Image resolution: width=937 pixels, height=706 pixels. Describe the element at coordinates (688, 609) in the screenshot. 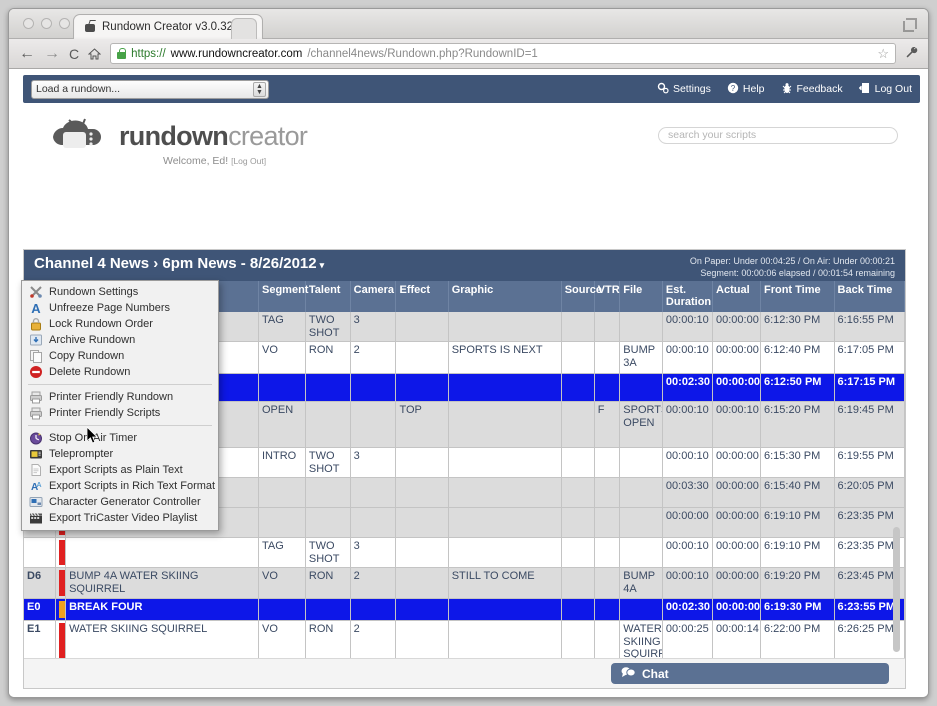

I see `cell-est: 00:02:30` at that location.